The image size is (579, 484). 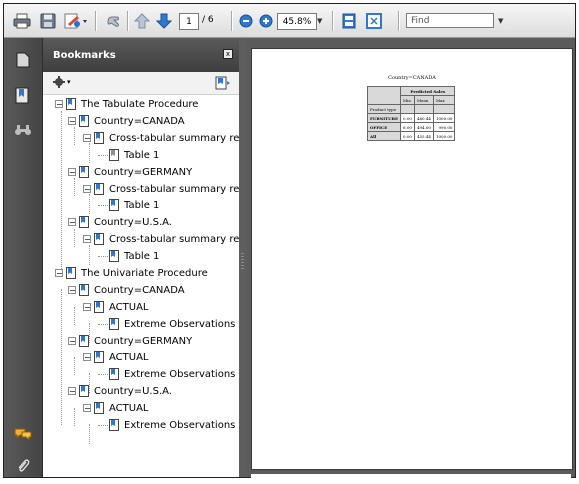 What do you see at coordinates (142, 20) in the screenshot?
I see `previous-page-icon` at bounding box center [142, 20].